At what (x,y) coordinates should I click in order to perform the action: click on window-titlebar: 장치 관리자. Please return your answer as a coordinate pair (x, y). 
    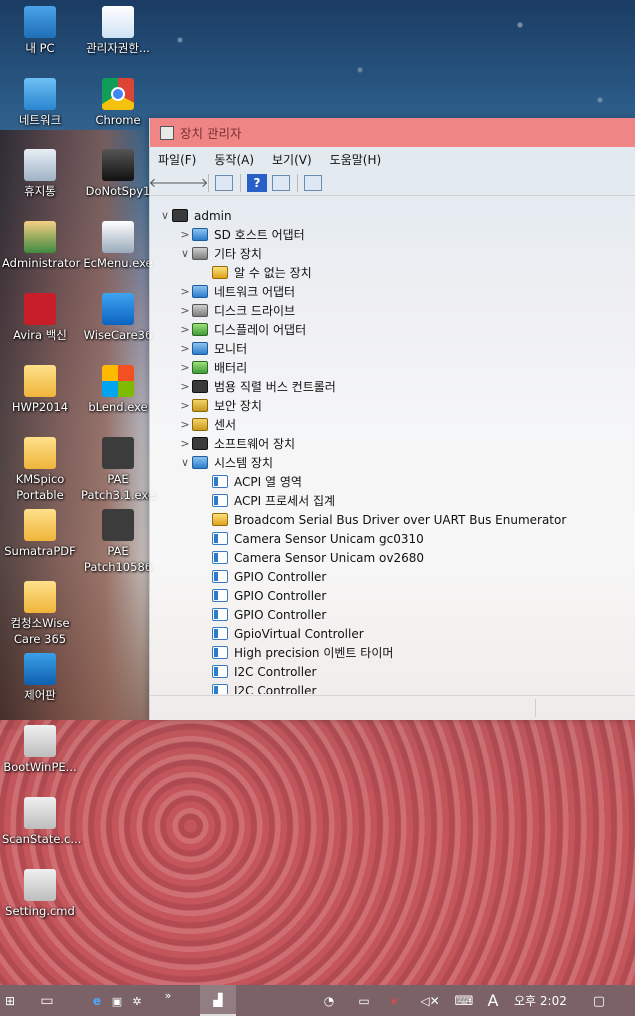
    Looking at the image, I should click on (392, 132).